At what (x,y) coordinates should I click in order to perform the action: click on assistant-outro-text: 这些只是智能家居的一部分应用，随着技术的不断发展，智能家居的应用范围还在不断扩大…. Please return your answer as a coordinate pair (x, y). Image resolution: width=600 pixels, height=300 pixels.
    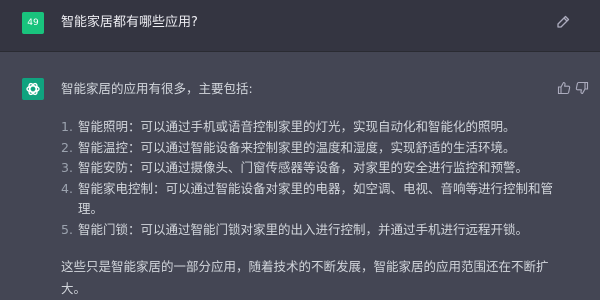
    Looking at the image, I should click on (305, 277).